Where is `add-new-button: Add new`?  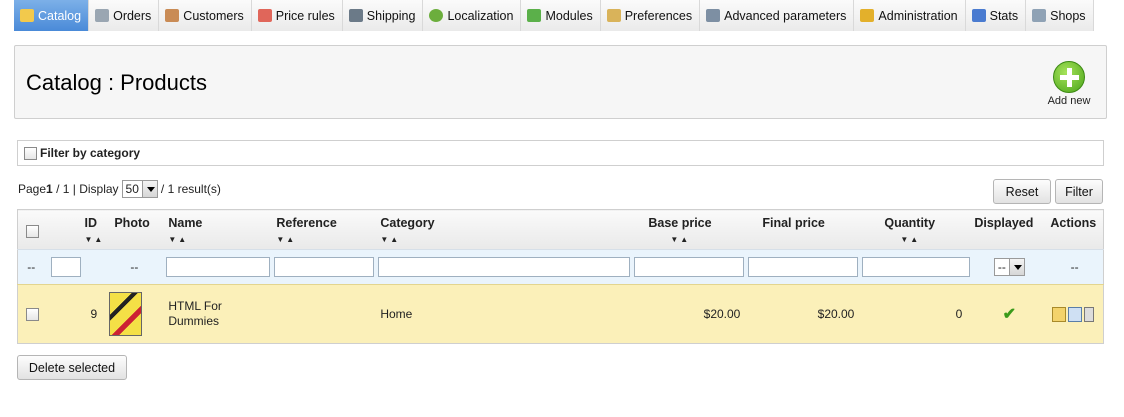 add-new-button: Add new is located at coordinates (1069, 84).